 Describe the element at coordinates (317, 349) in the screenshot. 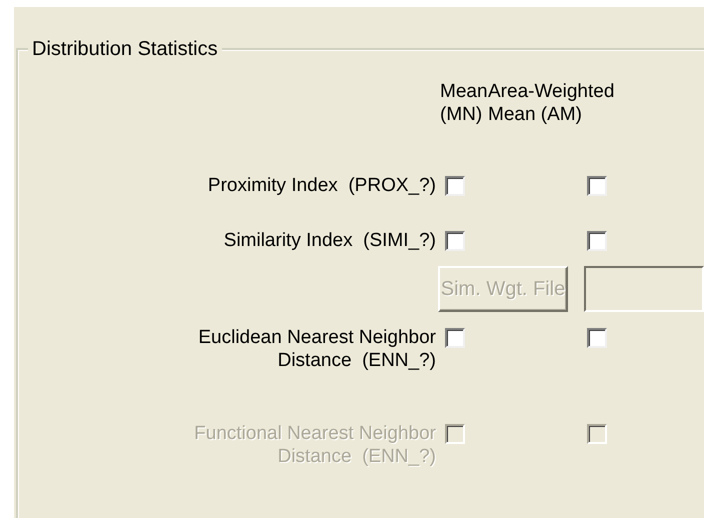

I see `metric-label: Euclidean Nearest Neighbor Distance (ENN_?)` at that location.